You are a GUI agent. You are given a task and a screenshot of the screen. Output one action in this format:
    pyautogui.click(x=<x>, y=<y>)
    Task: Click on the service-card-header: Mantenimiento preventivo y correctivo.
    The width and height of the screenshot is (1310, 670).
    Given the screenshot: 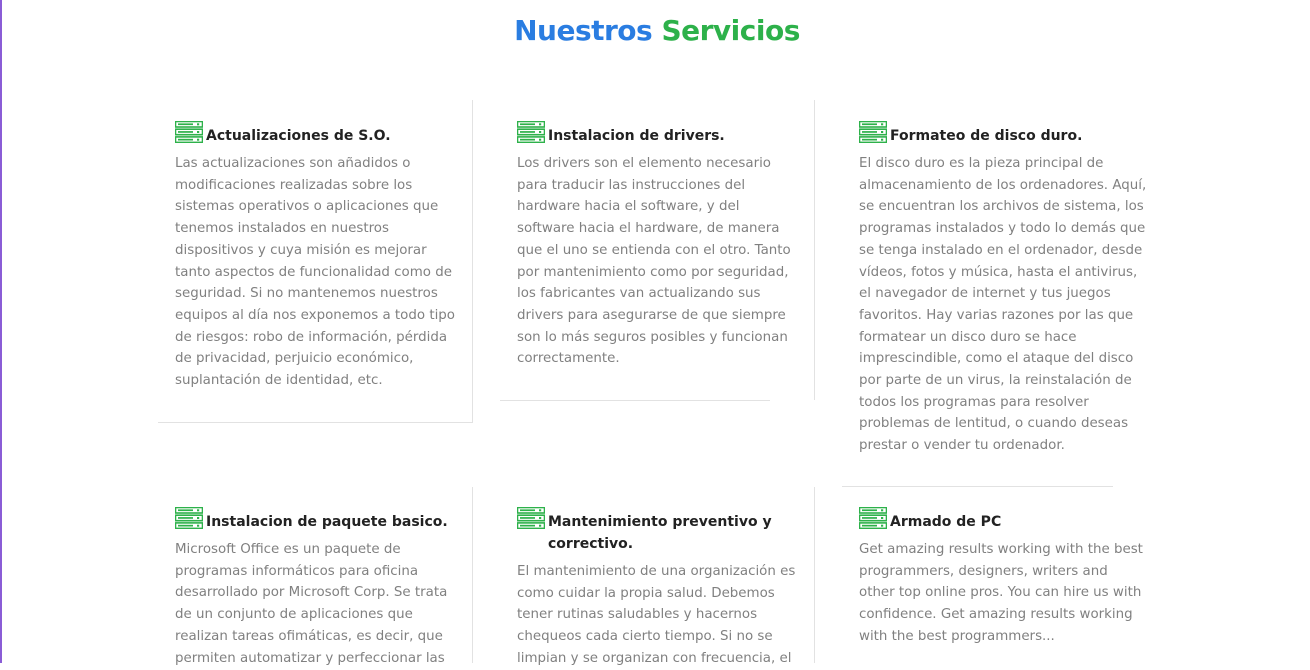 What is the action you would take?
    pyautogui.click(x=658, y=531)
    